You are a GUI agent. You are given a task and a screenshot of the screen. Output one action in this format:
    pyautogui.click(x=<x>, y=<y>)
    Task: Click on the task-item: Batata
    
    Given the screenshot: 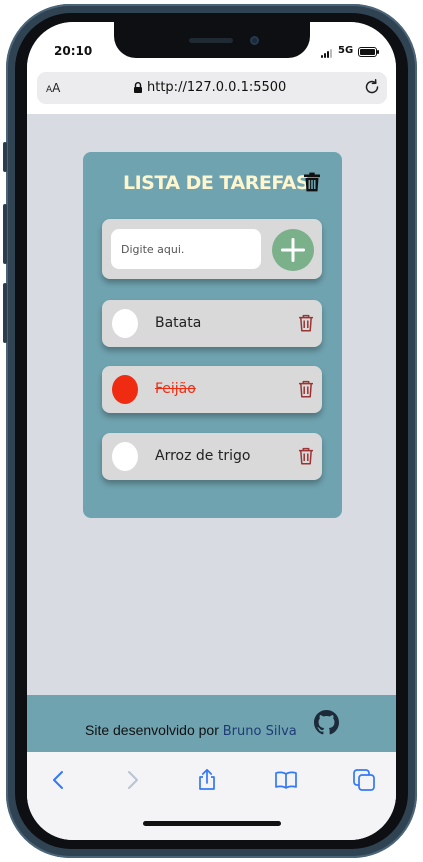 What is the action you would take?
    pyautogui.click(x=212, y=323)
    